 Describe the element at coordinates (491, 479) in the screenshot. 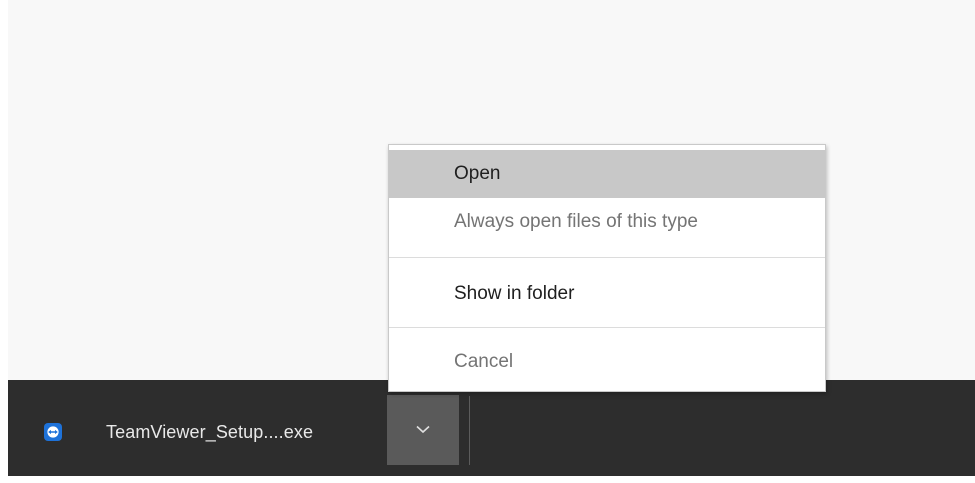

I see `bottom-strip` at that location.